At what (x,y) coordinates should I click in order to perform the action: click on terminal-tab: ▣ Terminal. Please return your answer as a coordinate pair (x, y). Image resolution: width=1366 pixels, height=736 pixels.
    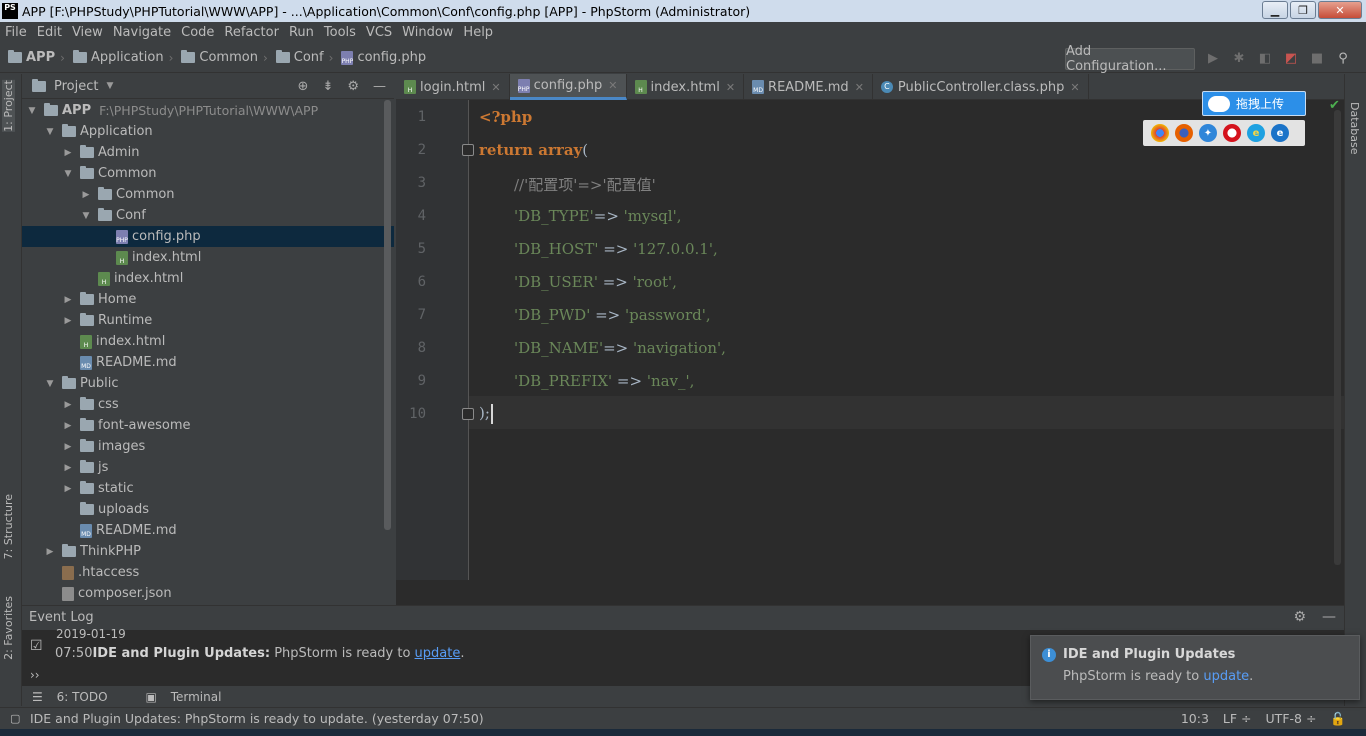
    Looking at the image, I should click on (191, 697).